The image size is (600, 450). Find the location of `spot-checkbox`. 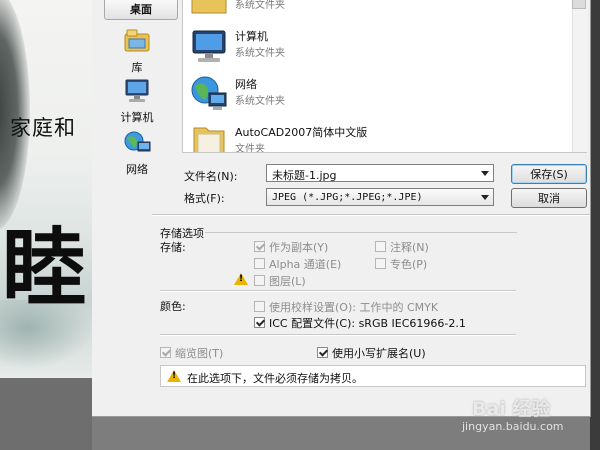

spot-checkbox is located at coordinates (380, 263).